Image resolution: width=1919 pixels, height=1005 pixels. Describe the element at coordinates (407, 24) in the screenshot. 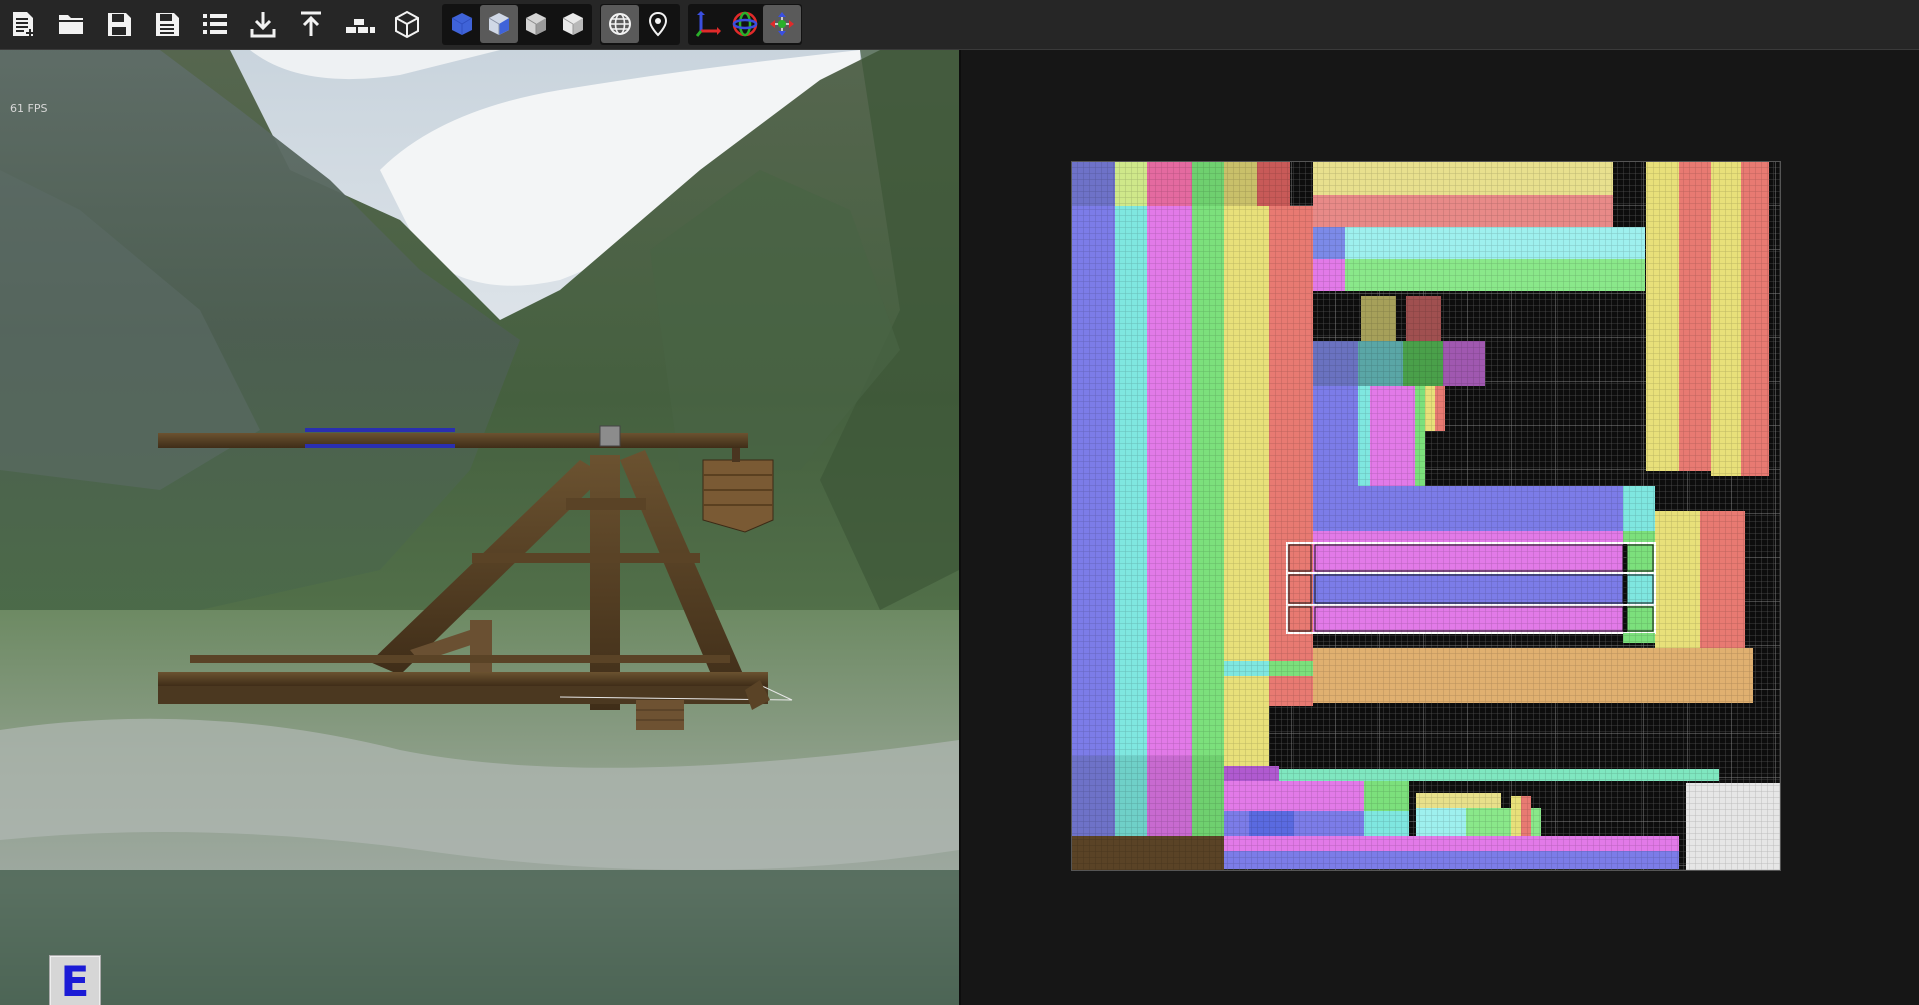

I see `cube-outline-icon` at that location.